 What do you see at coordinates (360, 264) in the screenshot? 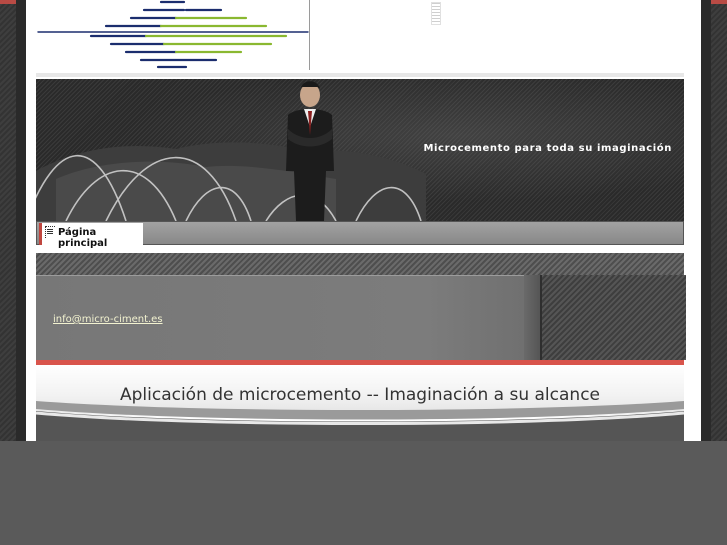
I see `section-header-strip` at bounding box center [360, 264].